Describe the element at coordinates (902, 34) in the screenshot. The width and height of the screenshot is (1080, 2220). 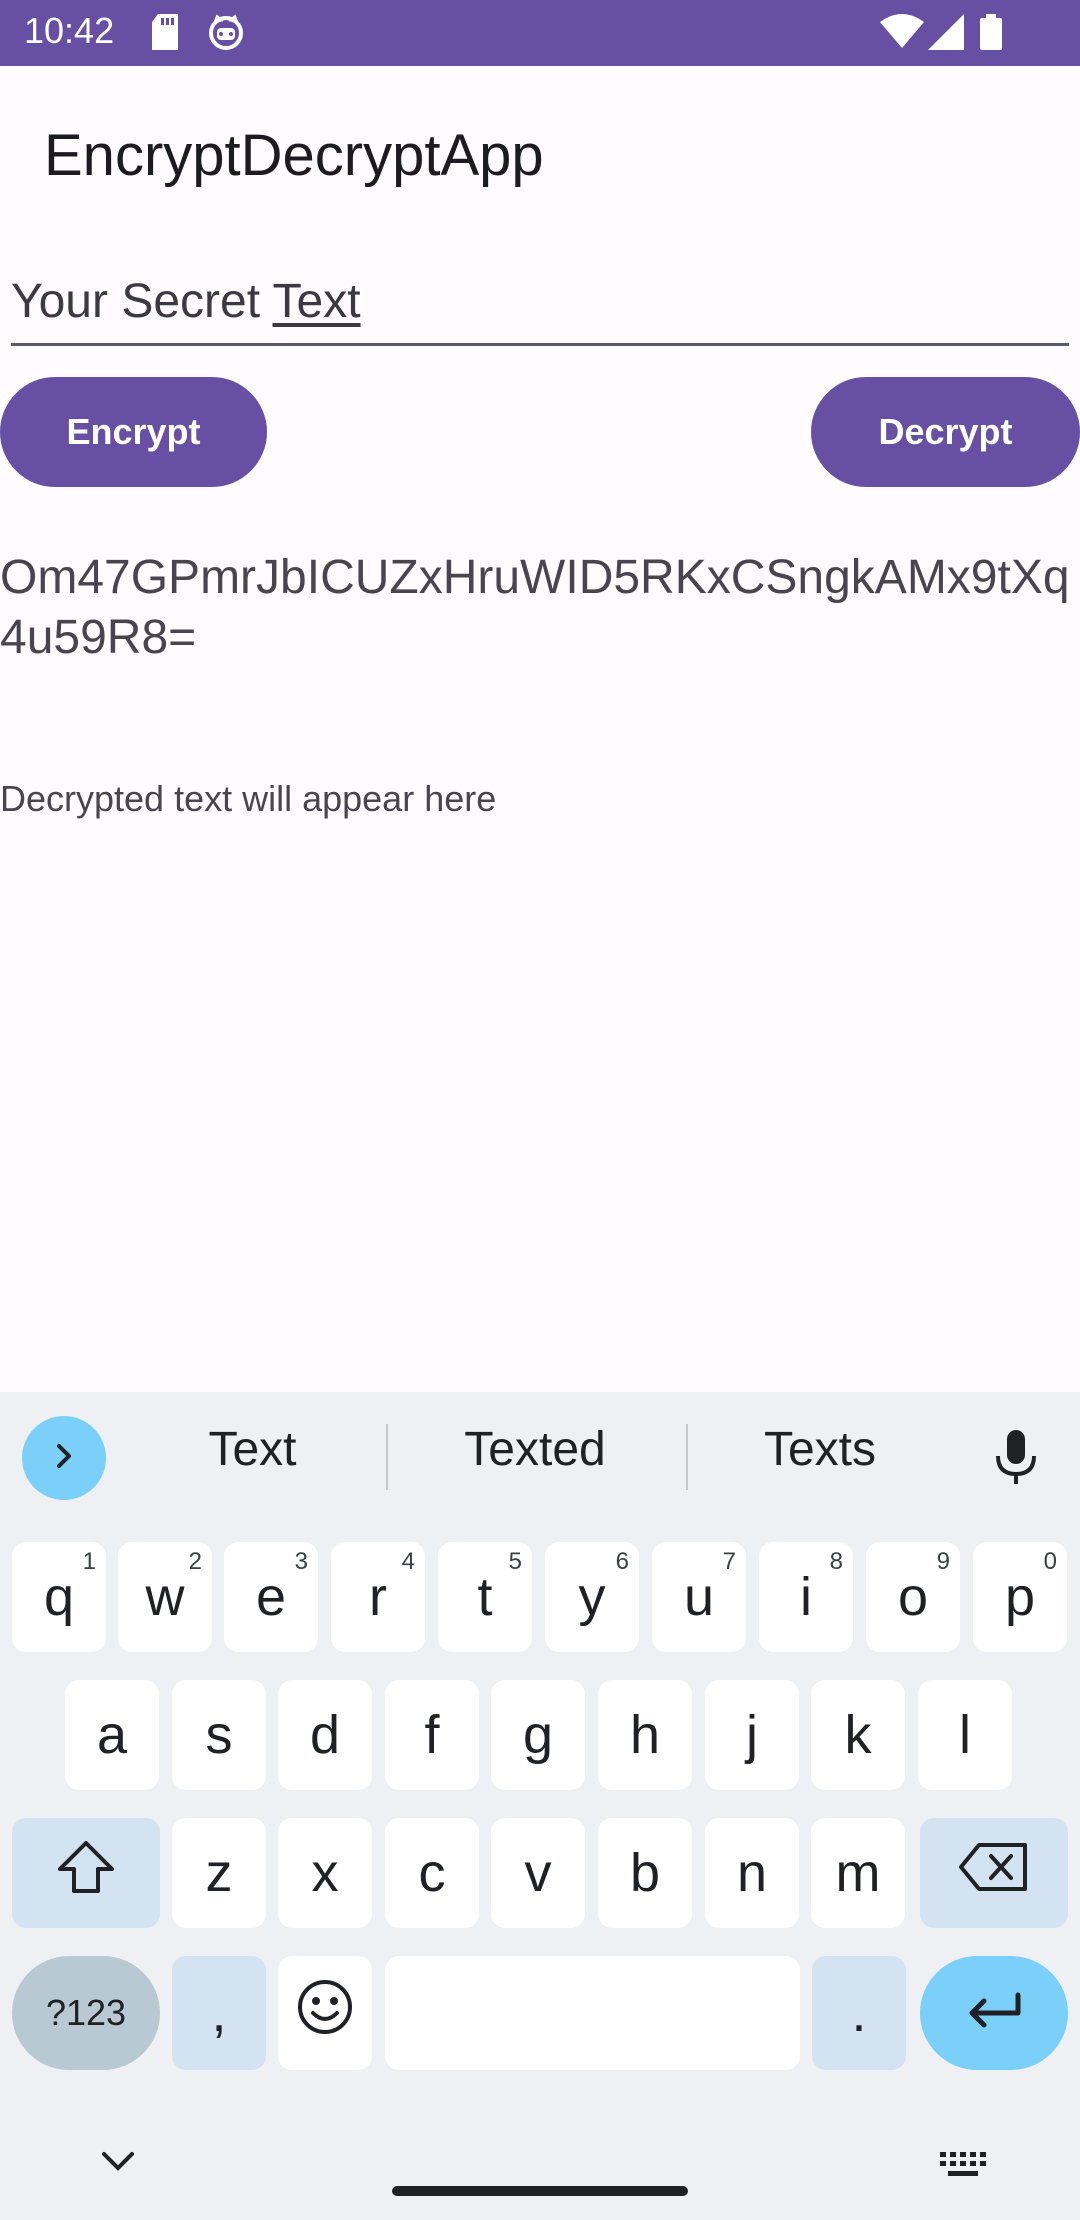
I see `wifi-icon` at that location.